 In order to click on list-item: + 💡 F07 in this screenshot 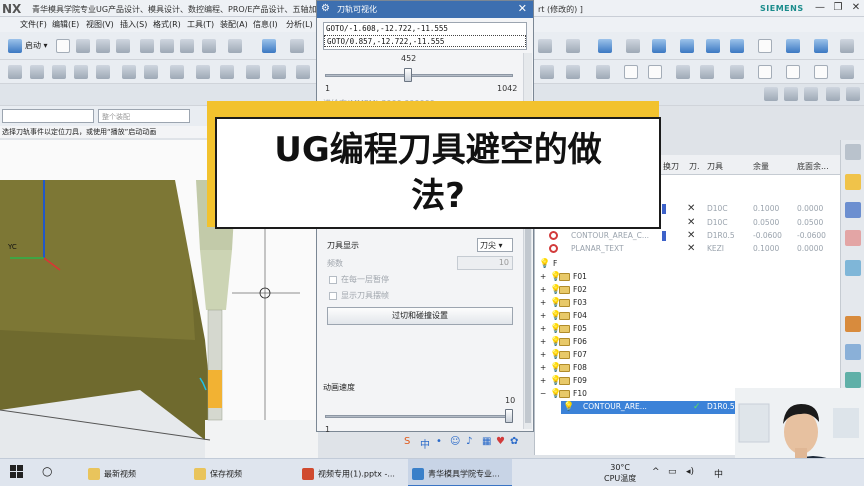, I will do `click(688, 355)`.